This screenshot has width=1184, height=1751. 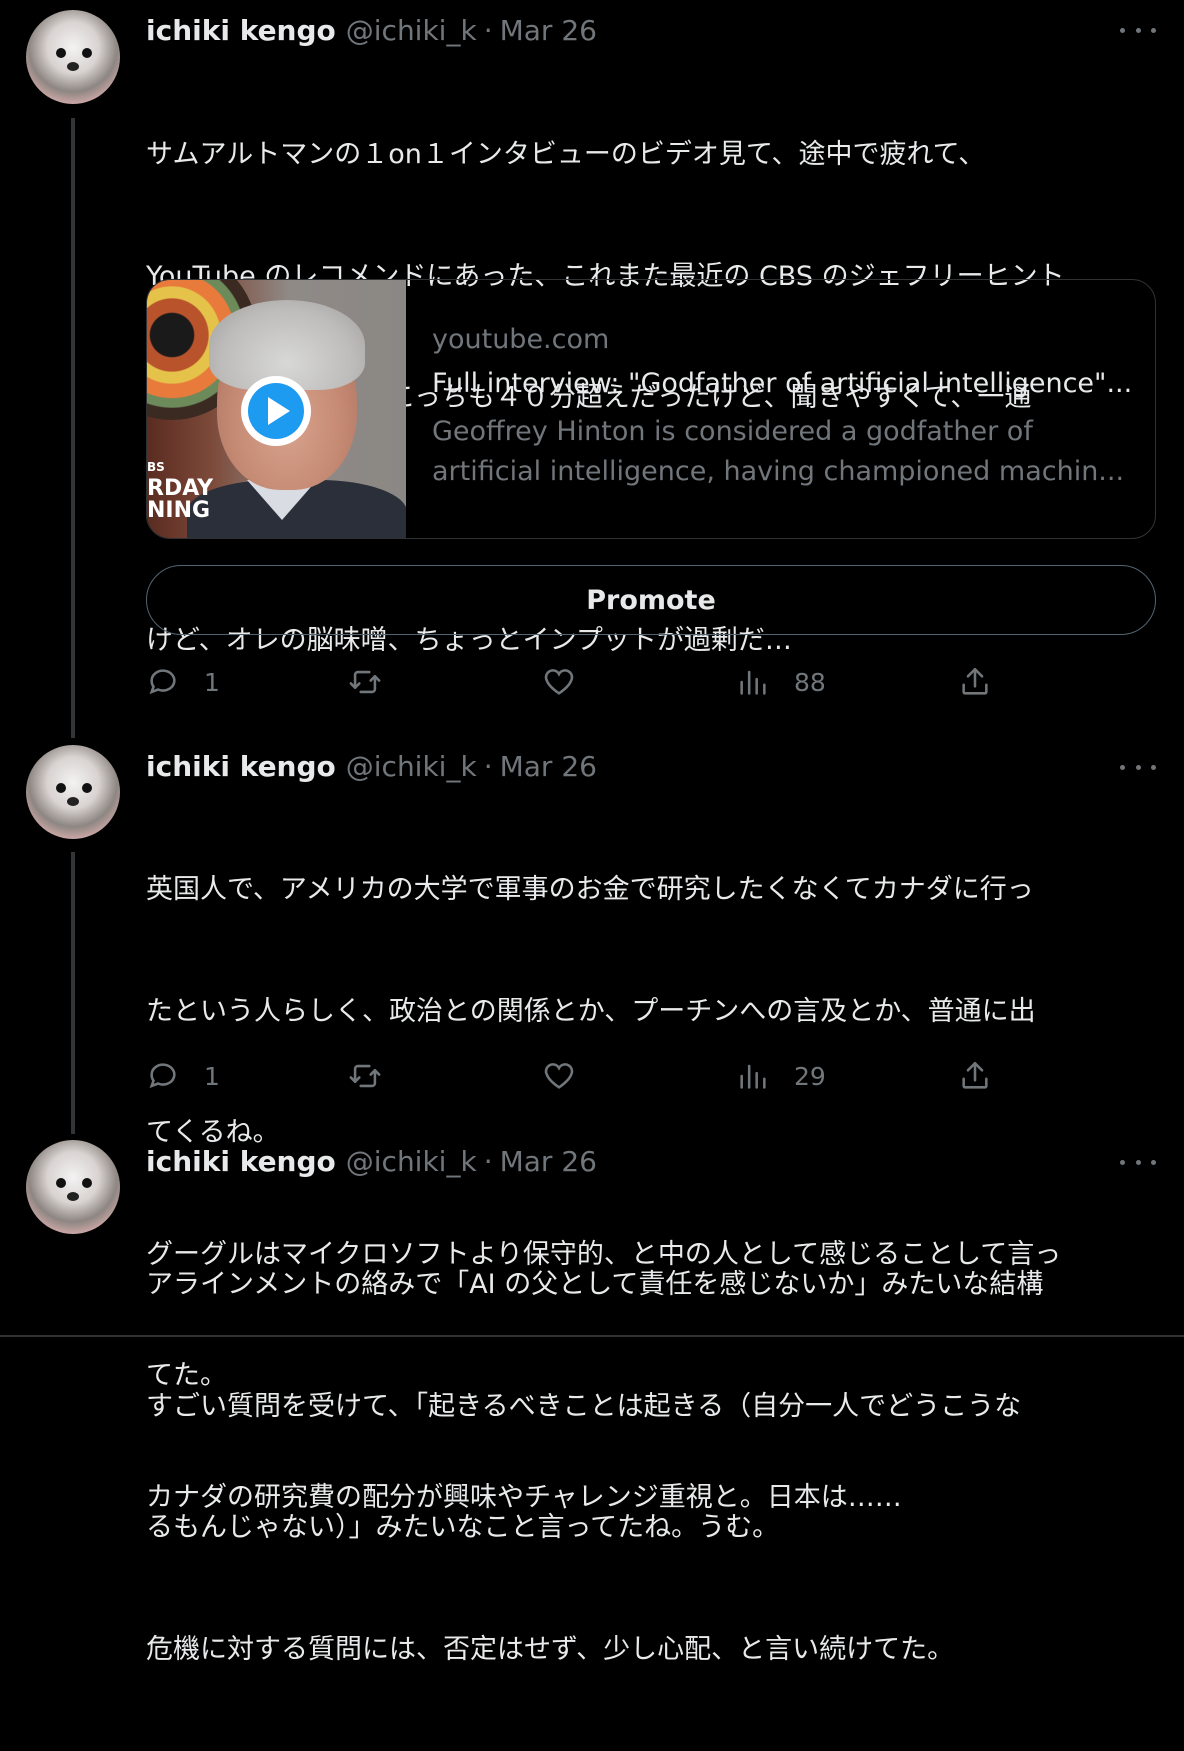 I want to click on tweet-actions: 1 29, so click(x=576, y=1076).